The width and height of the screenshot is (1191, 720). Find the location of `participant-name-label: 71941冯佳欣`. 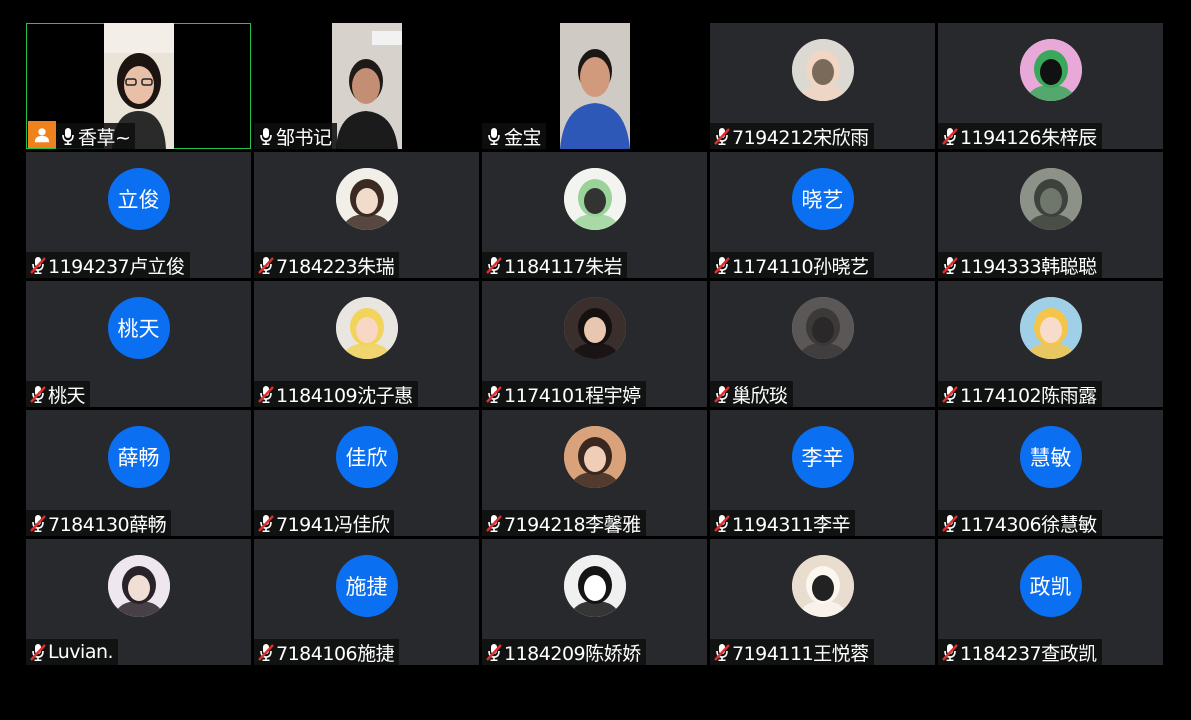

participant-name-label: 71941冯佳欣 is located at coordinates (324, 523).